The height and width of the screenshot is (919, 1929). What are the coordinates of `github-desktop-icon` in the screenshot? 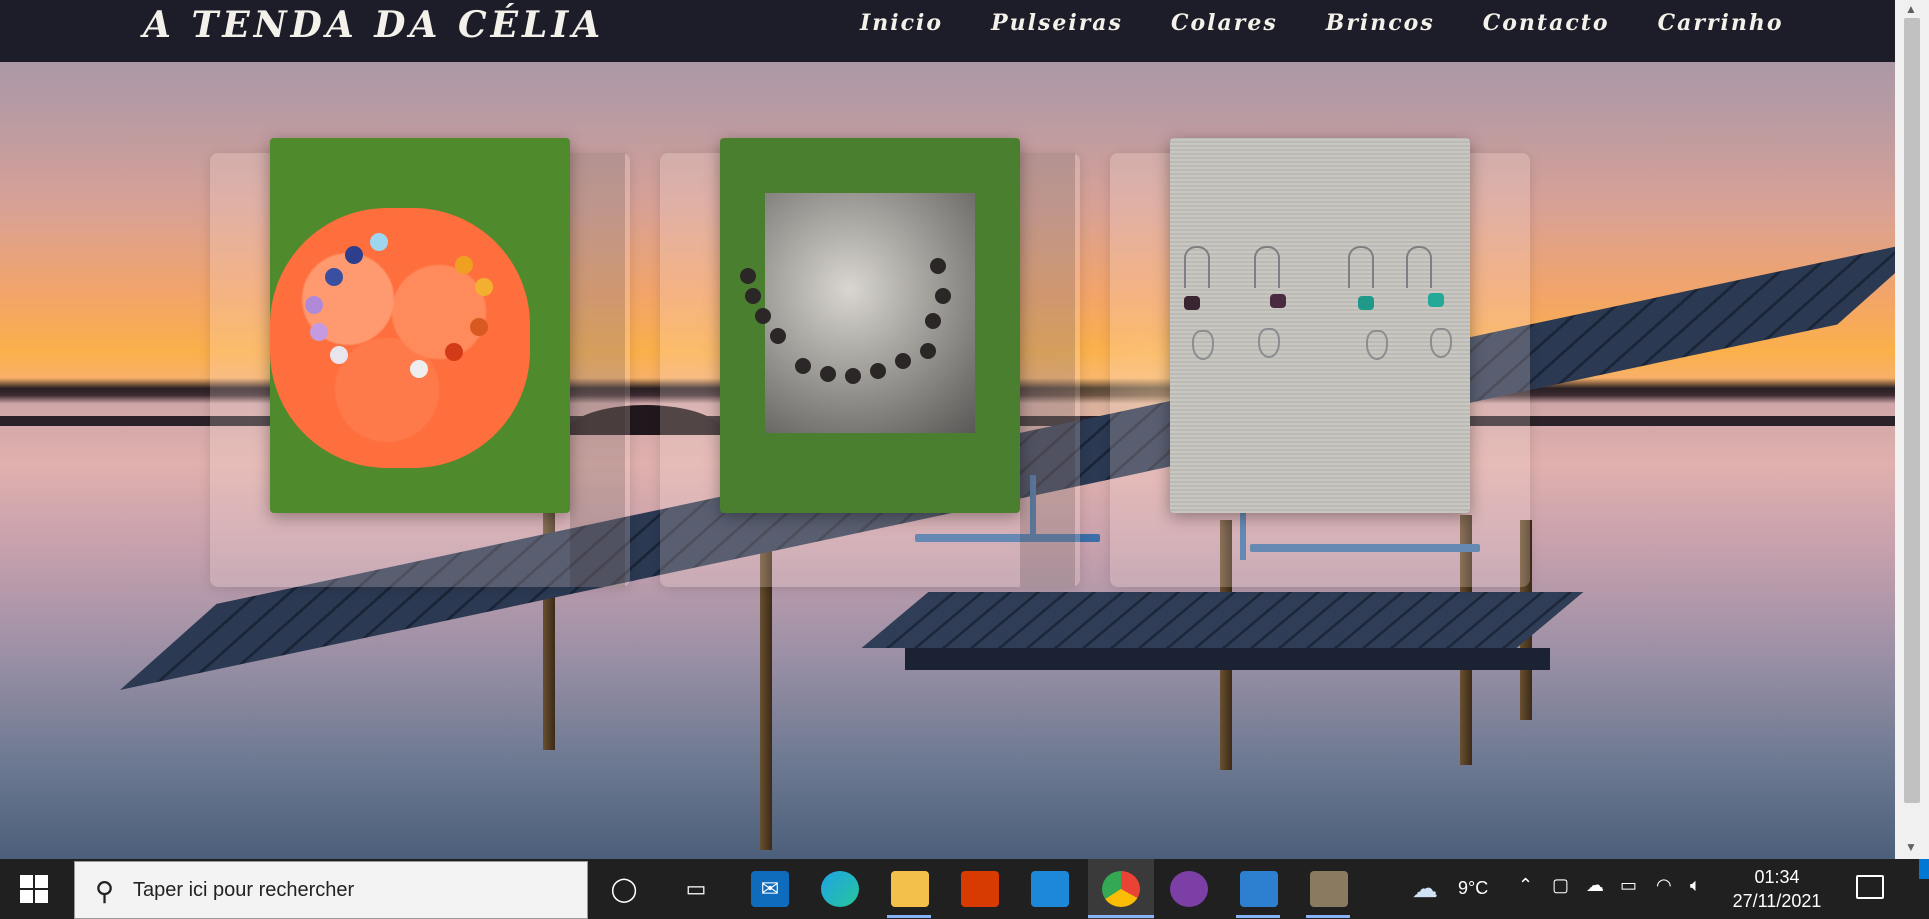 It's located at (1189, 889).